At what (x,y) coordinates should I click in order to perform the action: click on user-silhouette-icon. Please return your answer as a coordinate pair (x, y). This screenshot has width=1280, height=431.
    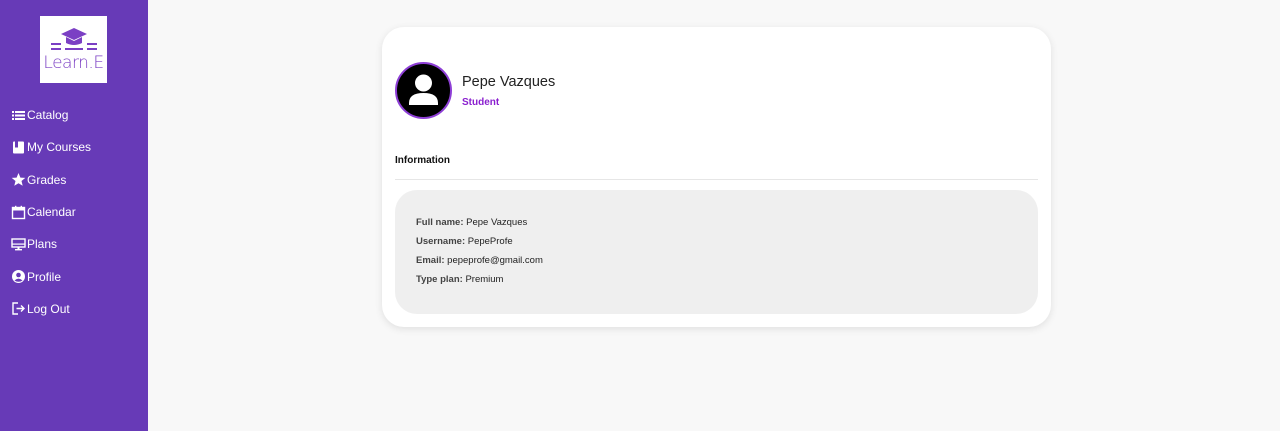
    Looking at the image, I should click on (423, 89).